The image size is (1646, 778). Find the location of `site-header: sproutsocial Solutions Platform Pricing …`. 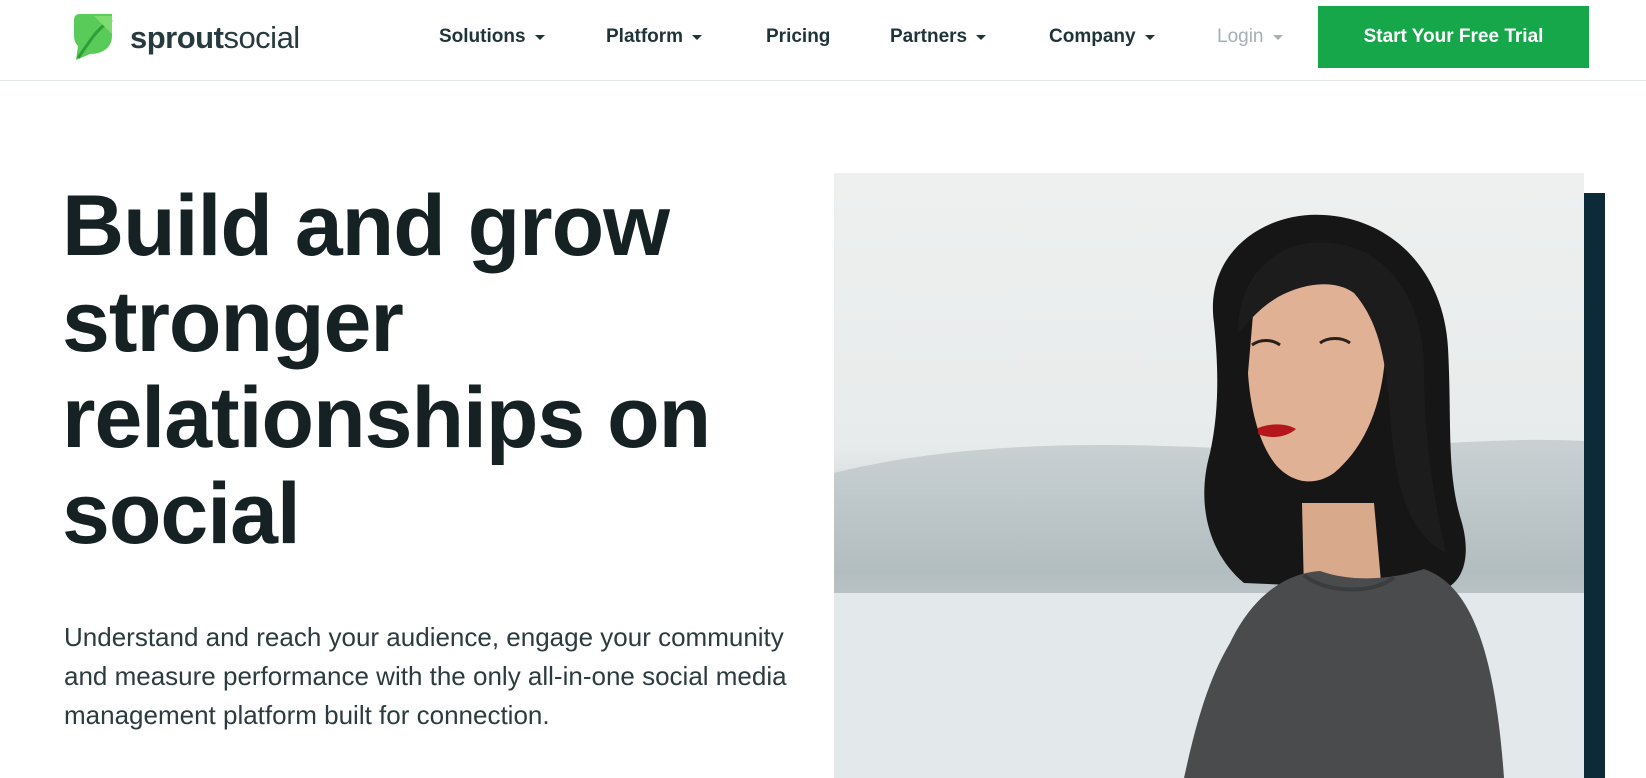

site-header: sproutsocial Solutions Platform Pricing … is located at coordinates (823, 40).